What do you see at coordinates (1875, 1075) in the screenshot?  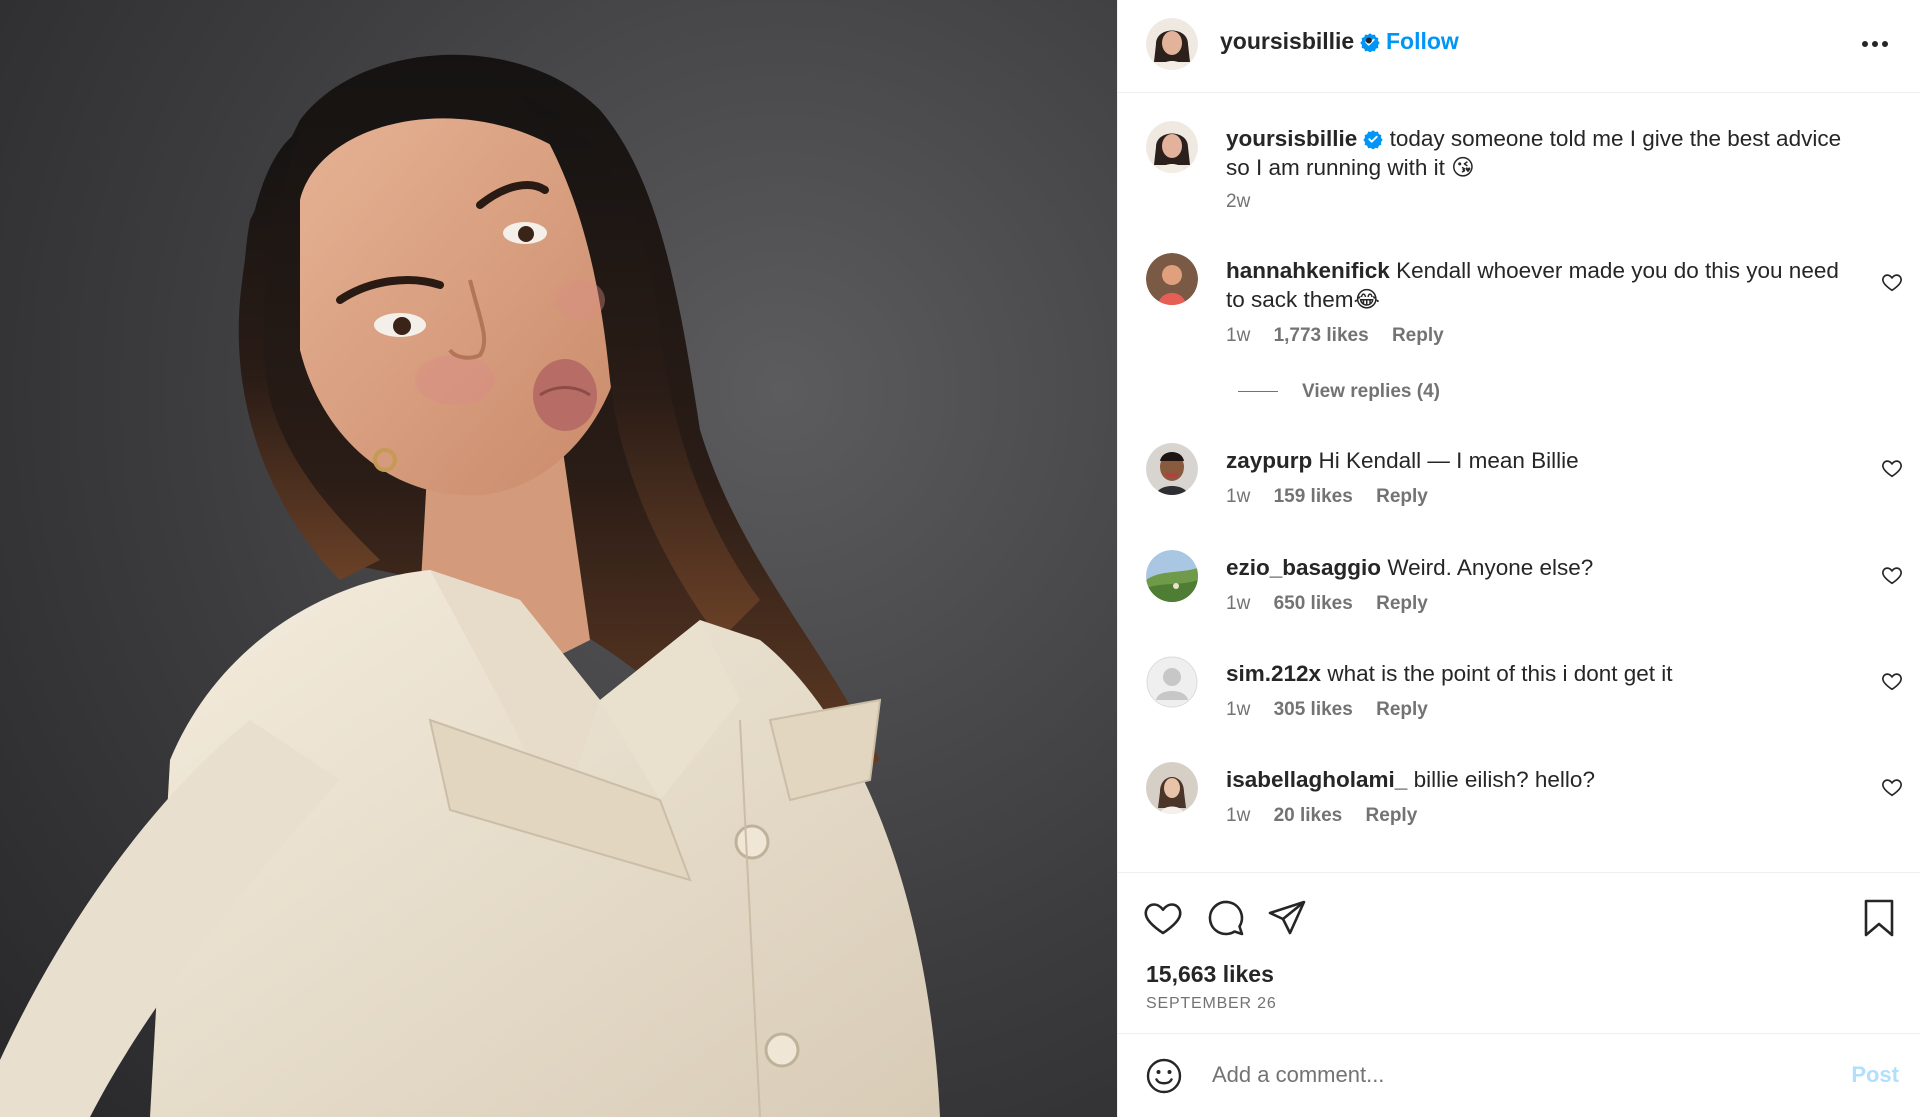 I see `post-comment-button: Post` at bounding box center [1875, 1075].